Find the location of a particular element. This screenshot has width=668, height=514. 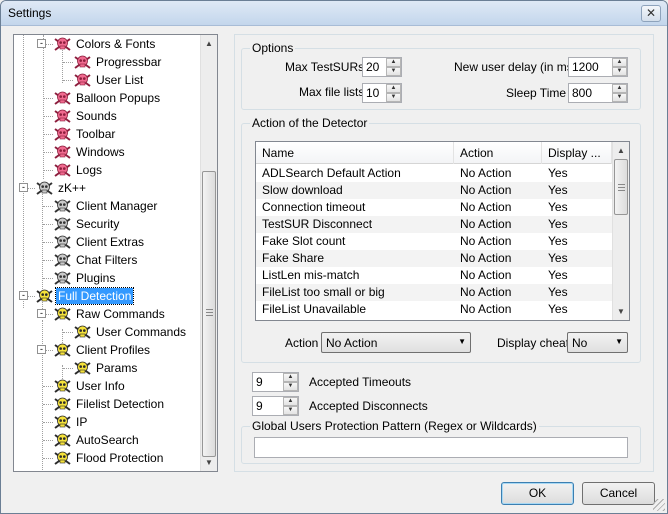

tree-item: Params is located at coordinates (106, 368).